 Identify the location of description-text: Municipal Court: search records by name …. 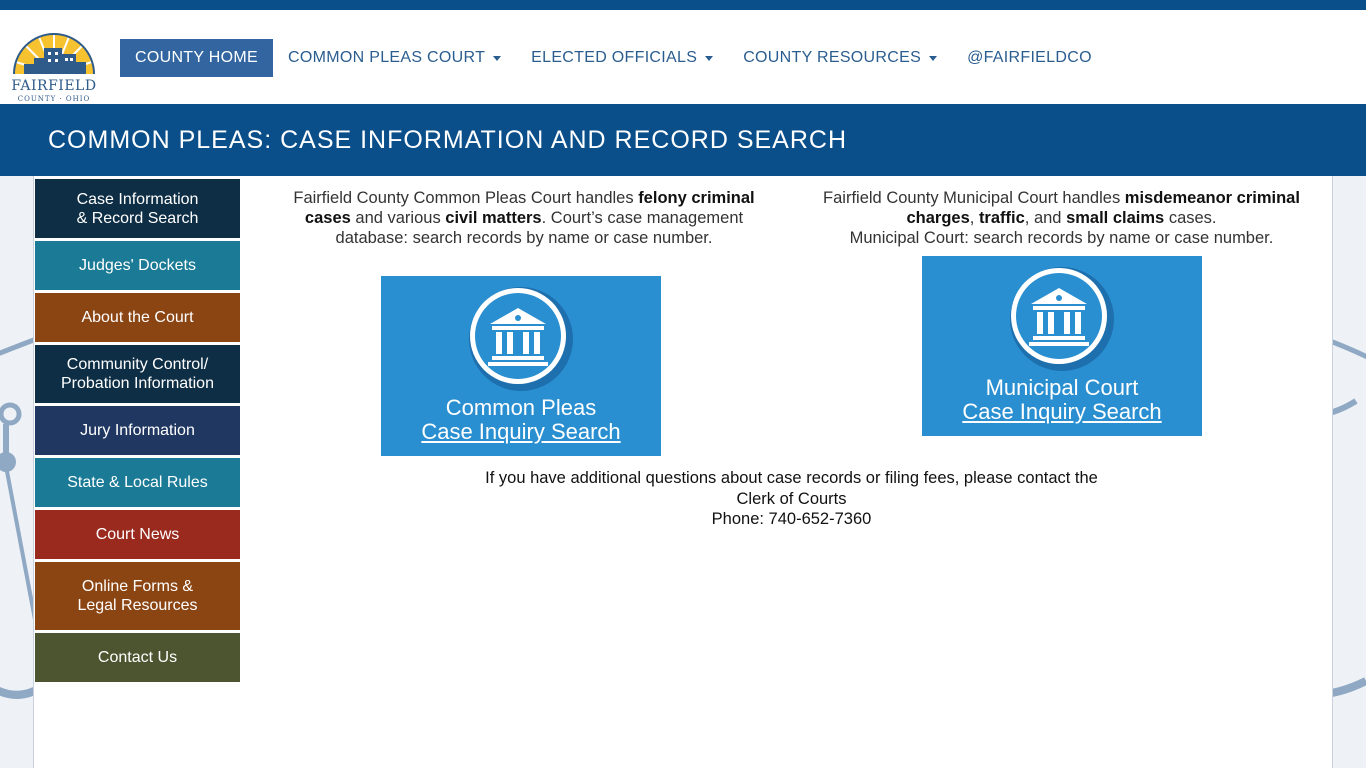
(1061, 238).